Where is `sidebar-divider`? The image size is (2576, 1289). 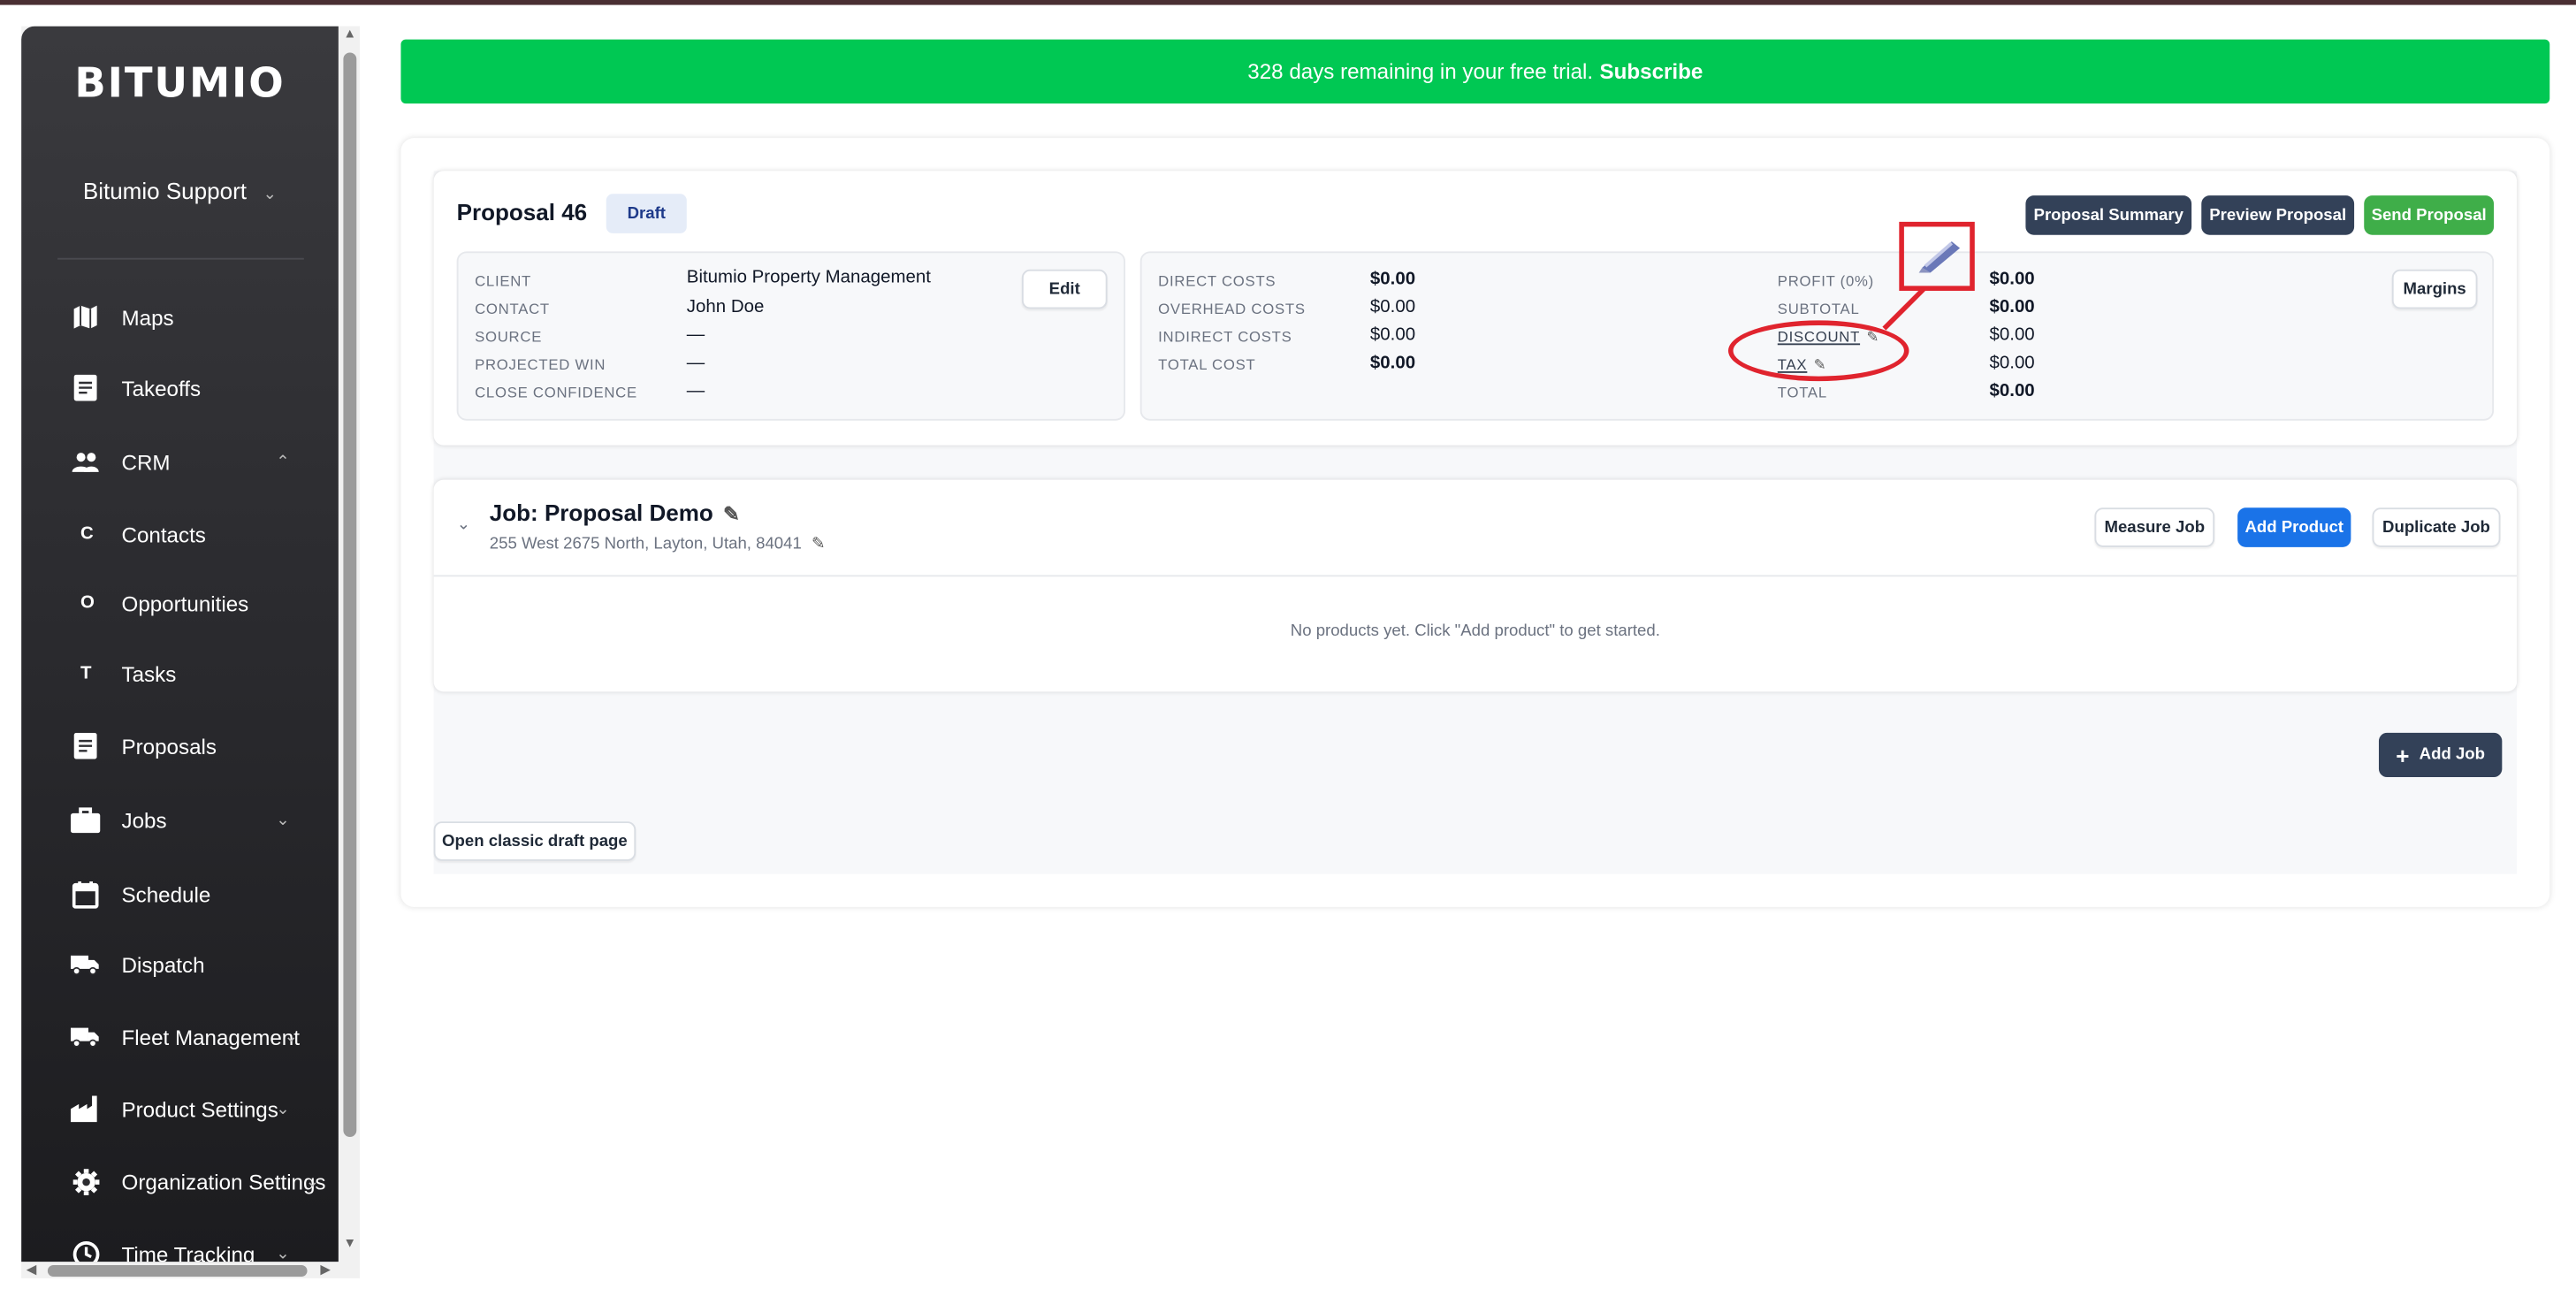
sidebar-divider is located at coordinates (180, 258).